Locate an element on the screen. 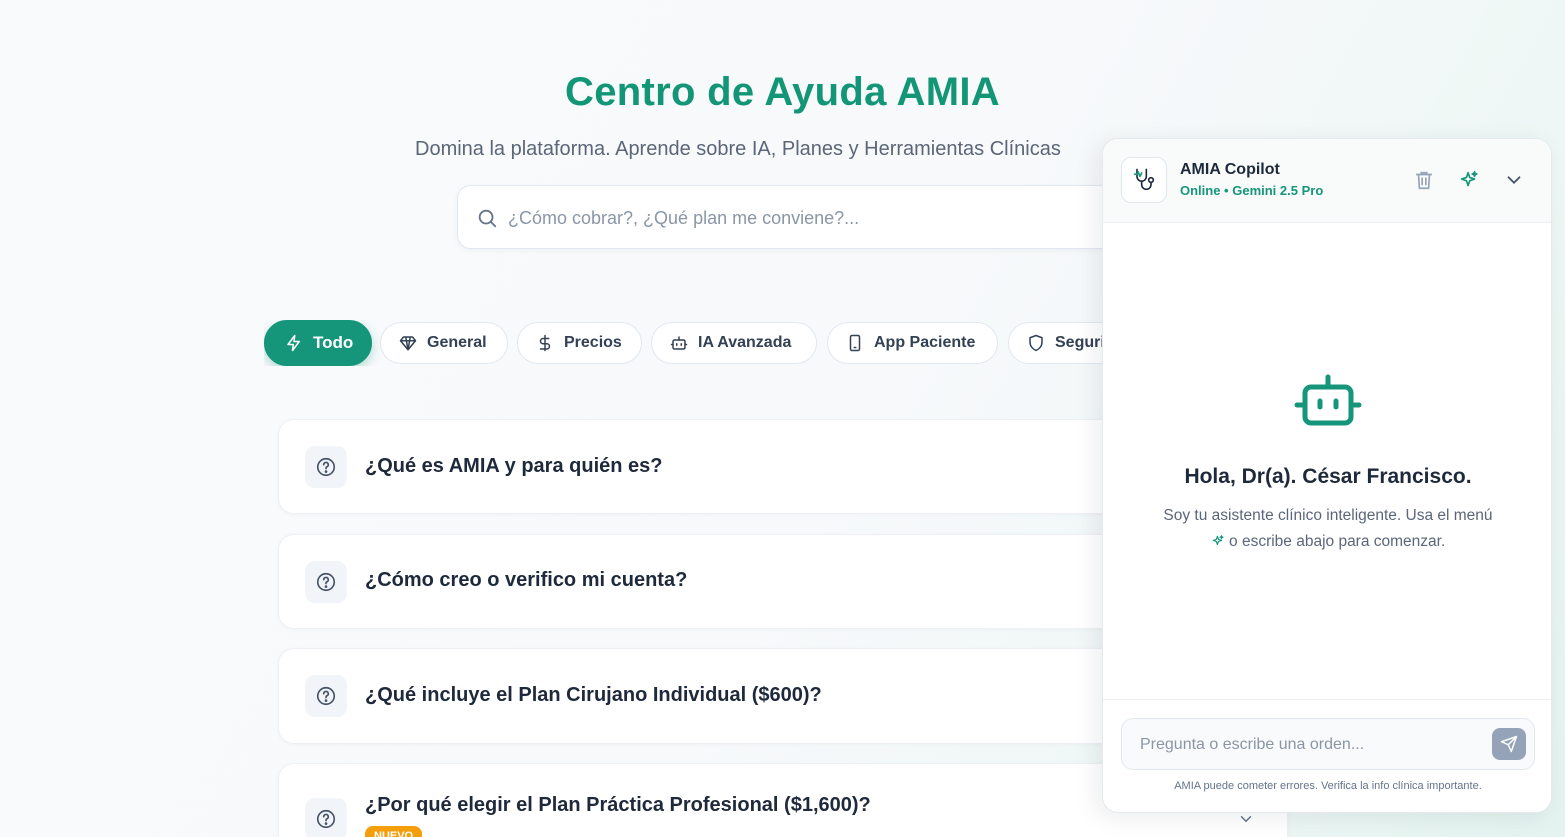  category-chip-label: General is located at coordinates (457, 342).